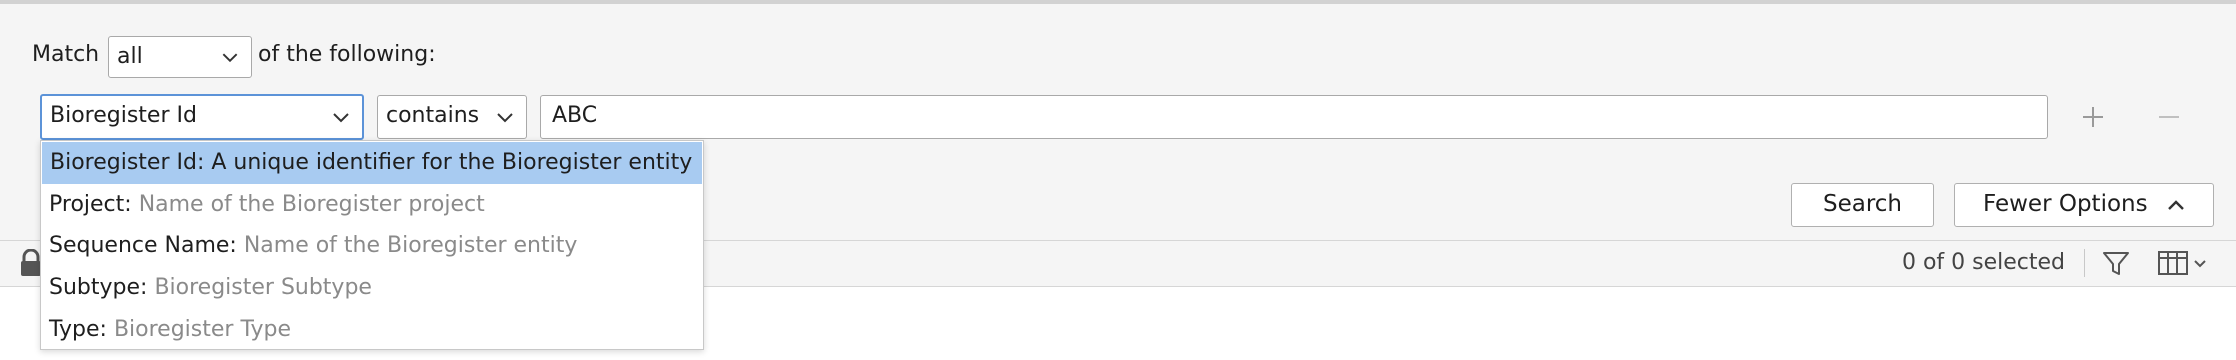  What do you see at coordinates (433, 115) in the screenshot?
I see `operator-select-value: contains` at bounding box center [433, 115].